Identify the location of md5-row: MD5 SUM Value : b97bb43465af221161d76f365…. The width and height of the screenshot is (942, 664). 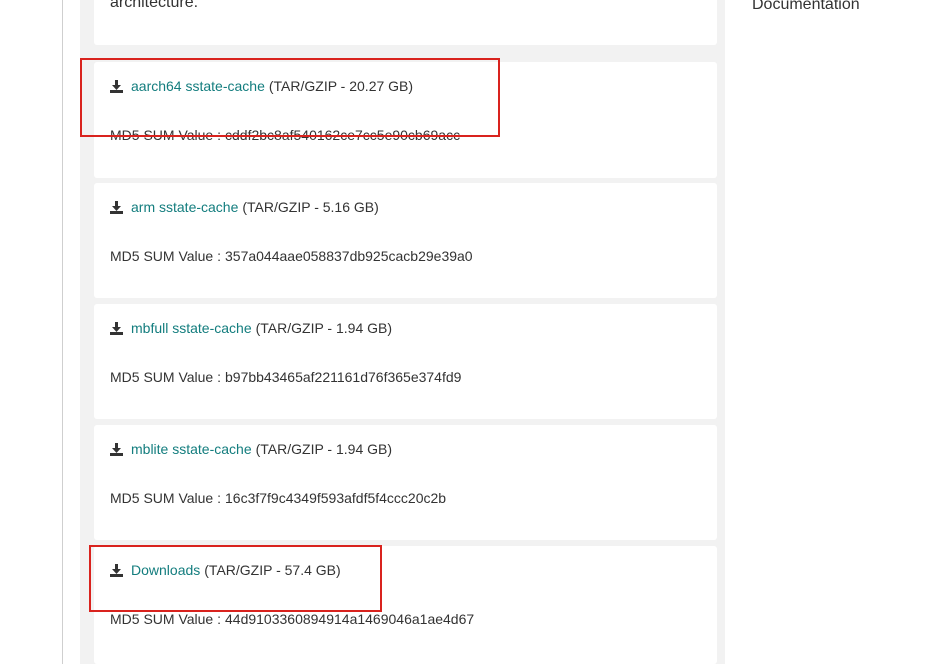
(287, 377).